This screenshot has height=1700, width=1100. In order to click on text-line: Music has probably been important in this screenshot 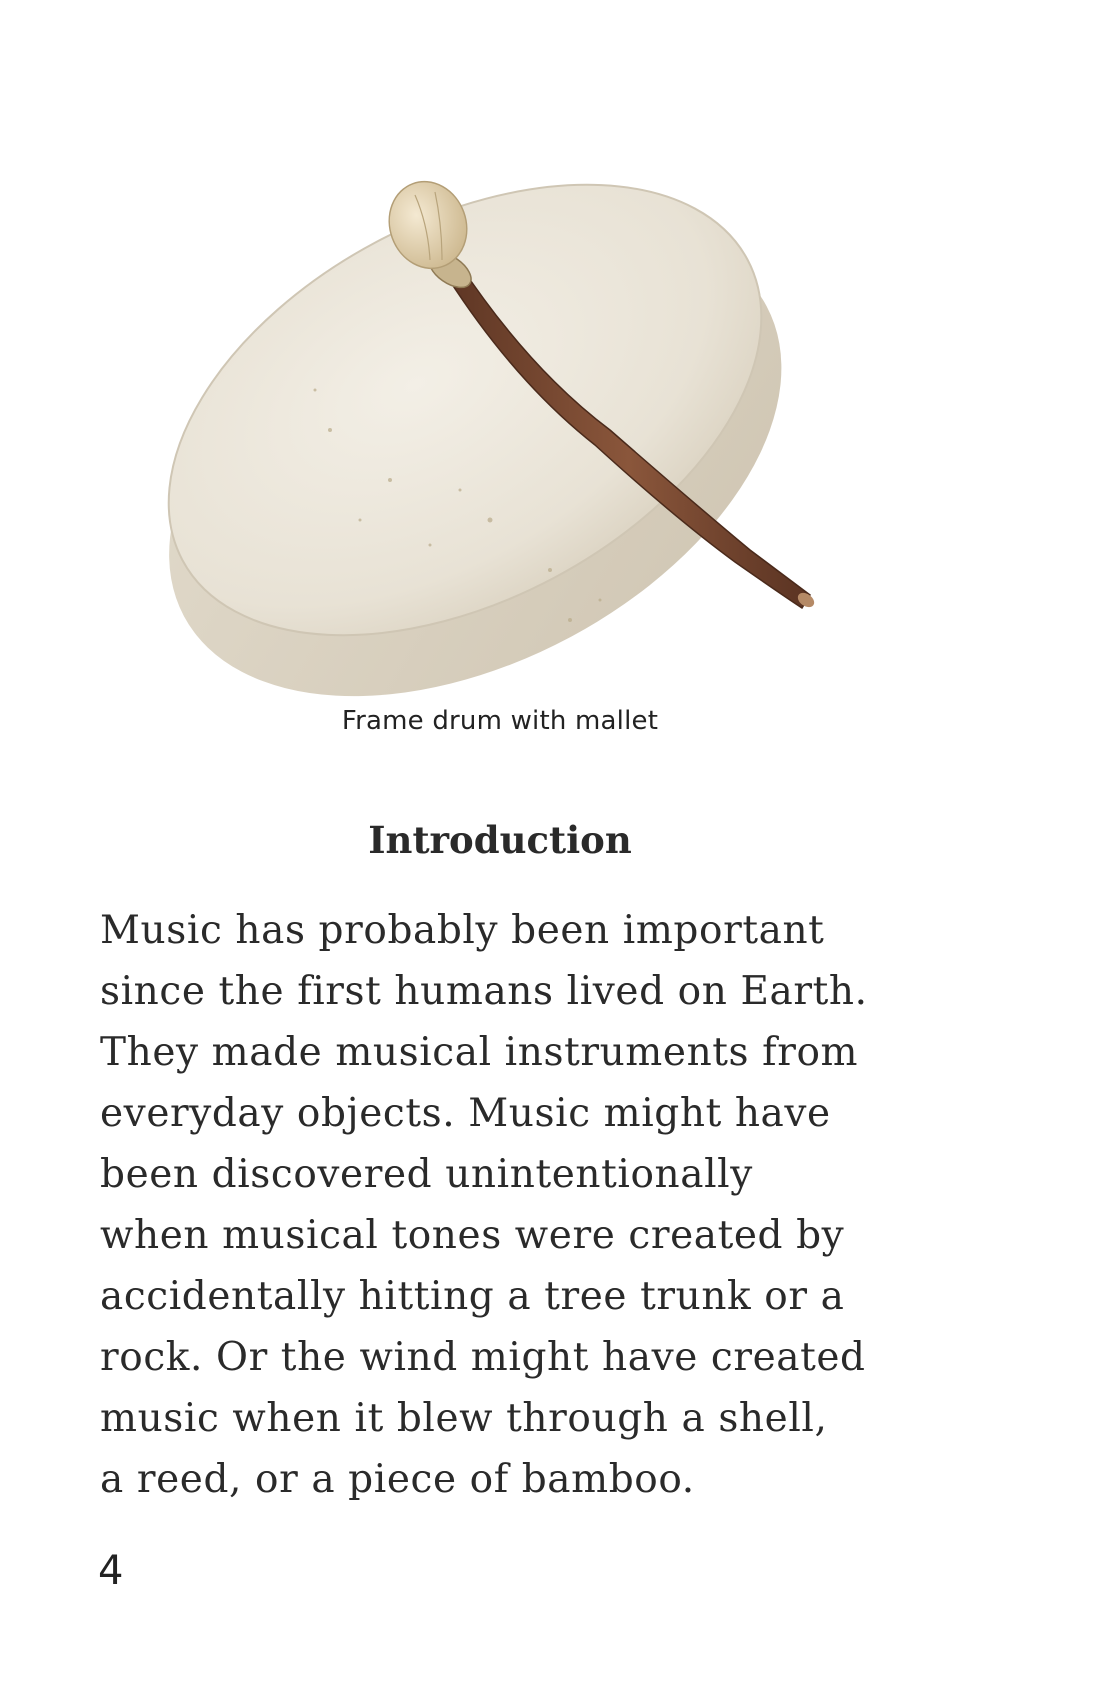, I will do `click(462, 930)`.